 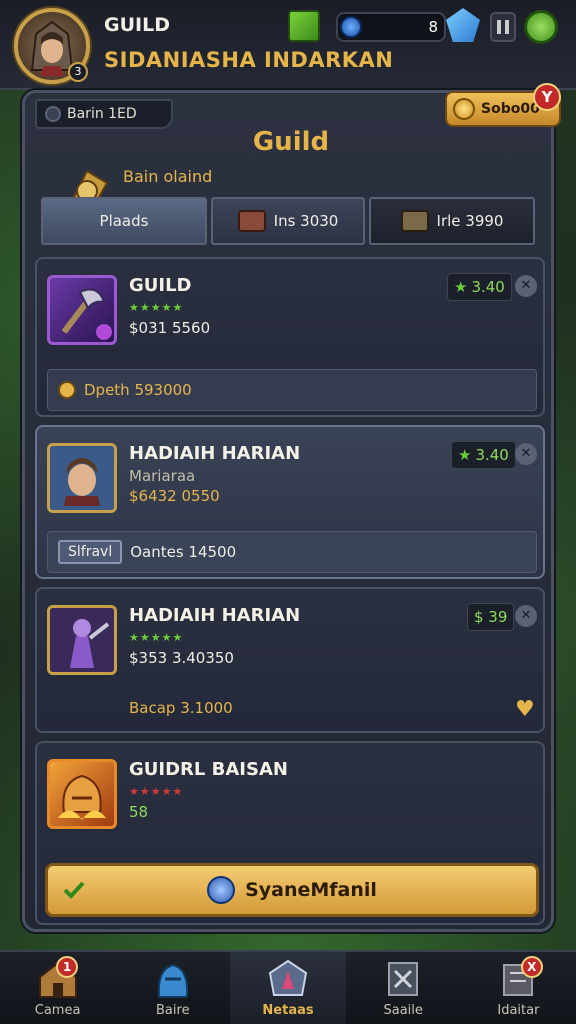 I want to click on tab-plaads: Plaads, so click(x=124, y=221).